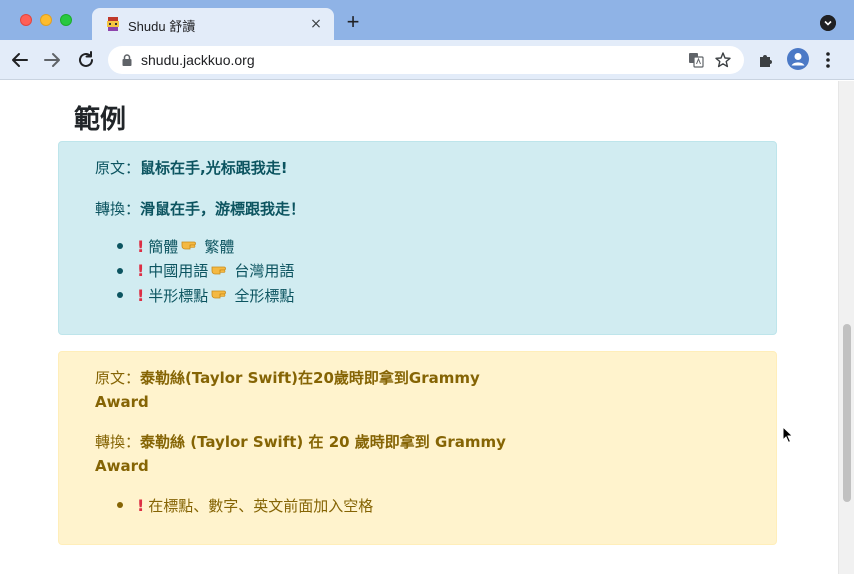 The image size is (854, 574). What do you see at coordinates (264, 295) in the screenshot?
I see `rule-to: 全形標點` at bounding box center [264, 295].